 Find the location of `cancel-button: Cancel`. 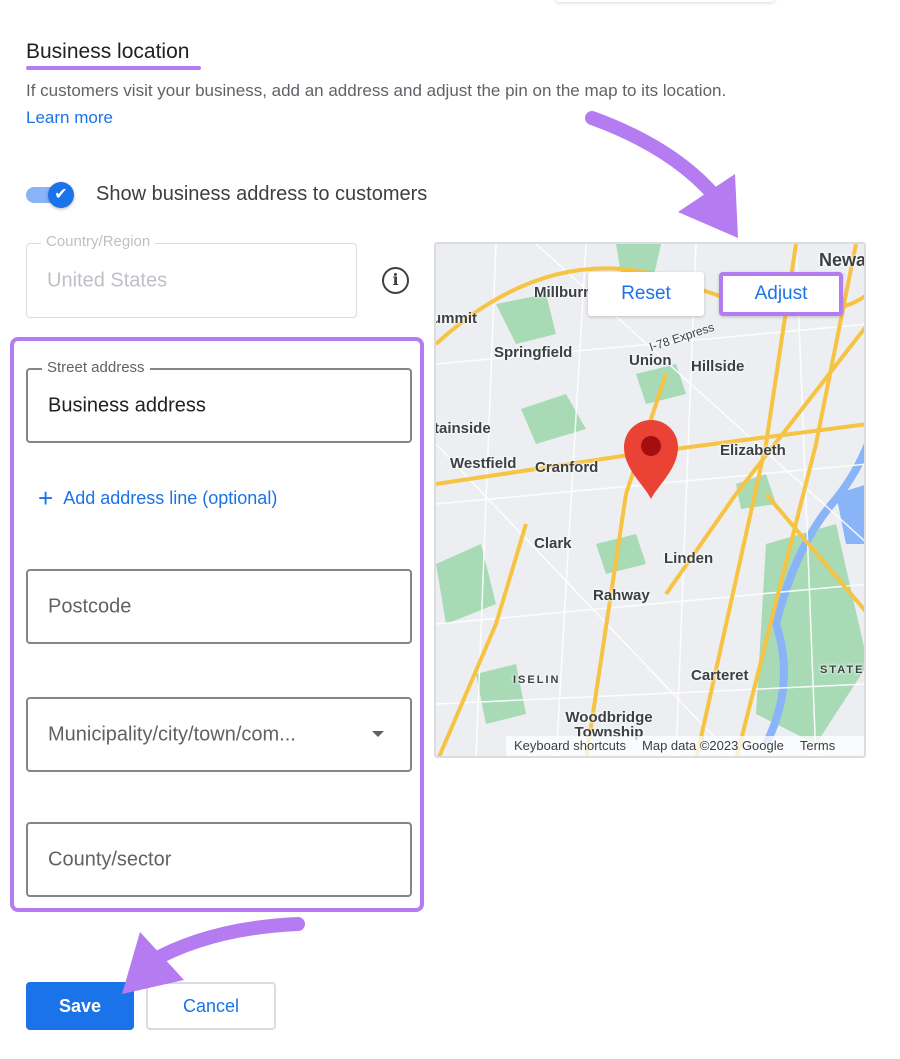

cancel-button: Cancel is located at coordinates (211, 1006).